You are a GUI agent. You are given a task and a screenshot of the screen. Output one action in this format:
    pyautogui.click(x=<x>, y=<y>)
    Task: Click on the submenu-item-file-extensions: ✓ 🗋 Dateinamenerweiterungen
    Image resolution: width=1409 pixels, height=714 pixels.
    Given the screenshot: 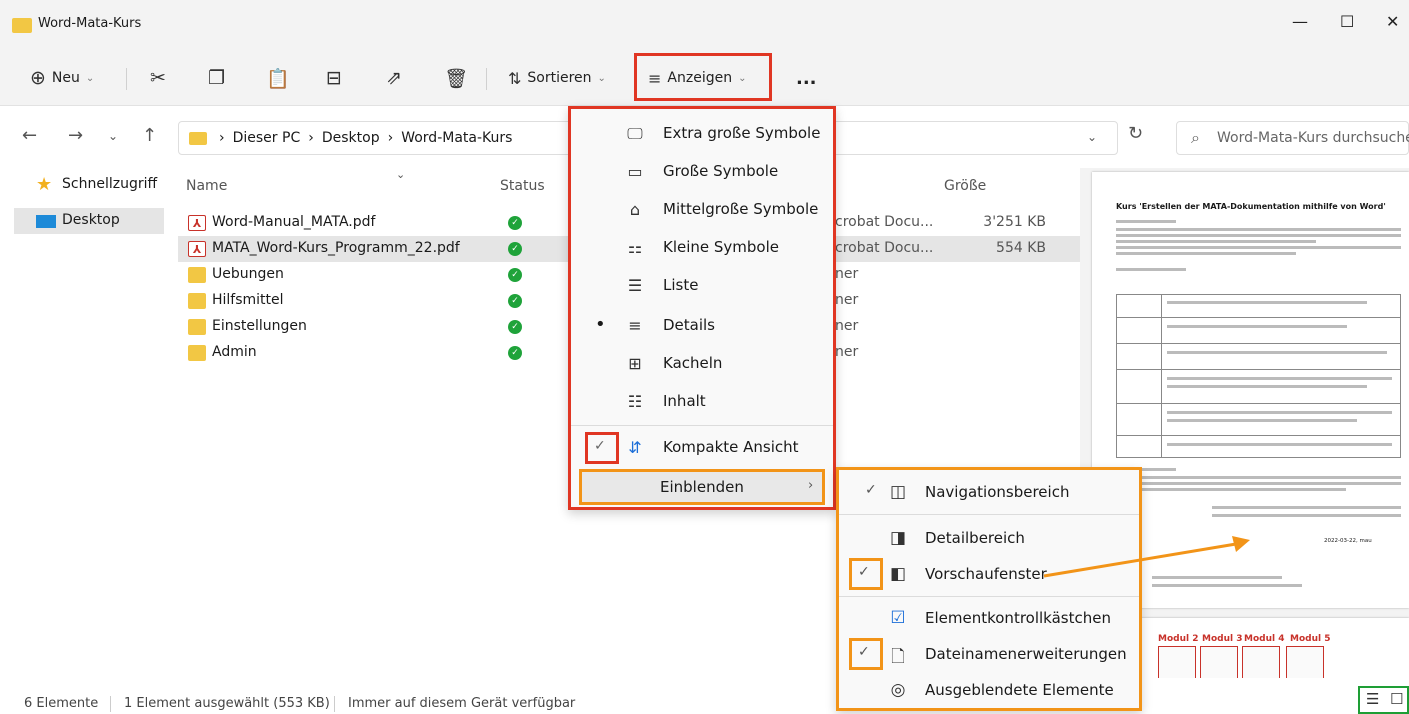 What is the action you would take?
    pyautogui.click(x=990, y=655)
    